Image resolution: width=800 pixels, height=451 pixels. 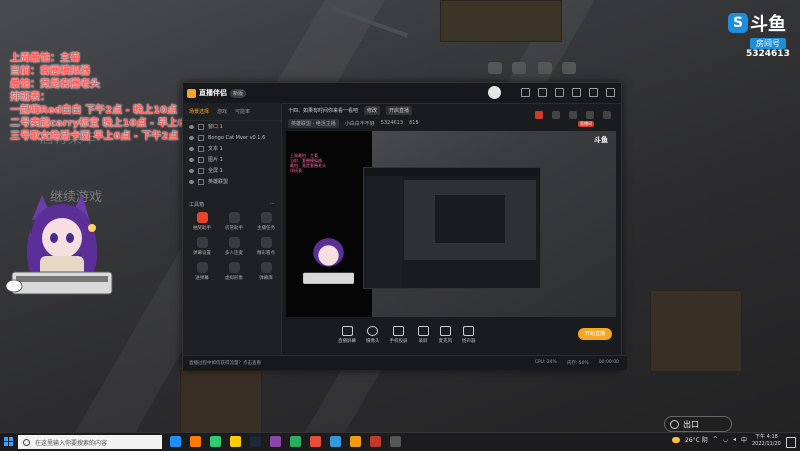 I want to click on category-tag: 英雄联盟 · 绝活主播, so click(x=313, y=123).